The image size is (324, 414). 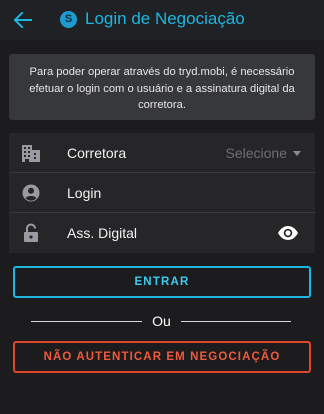 What do you see at coordinates (102, 233) in the screenshot?
I see `signature-label: Ass. Digital` at bounding box center [102, 233].